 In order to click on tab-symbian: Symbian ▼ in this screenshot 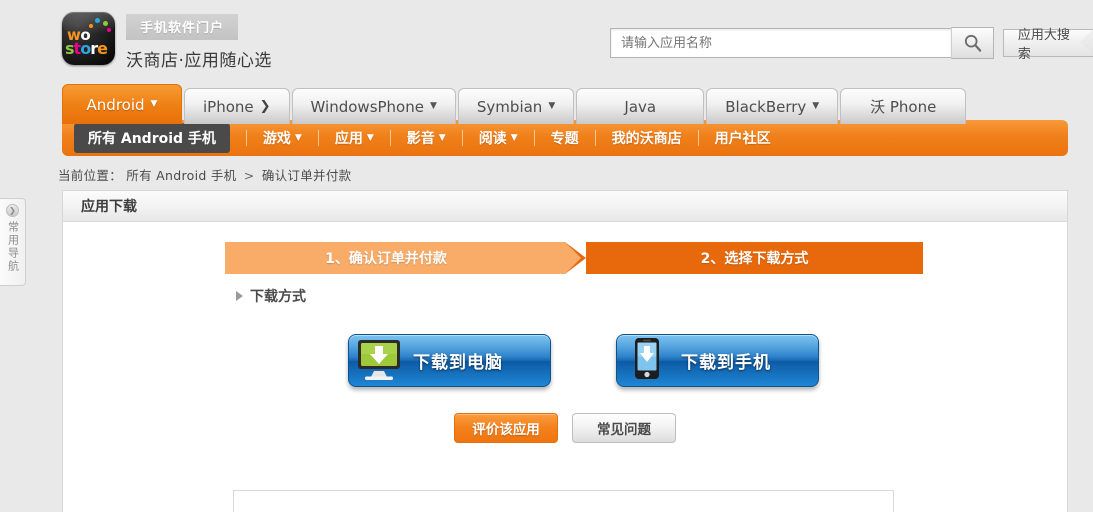, I will do `click(516, 106)`.